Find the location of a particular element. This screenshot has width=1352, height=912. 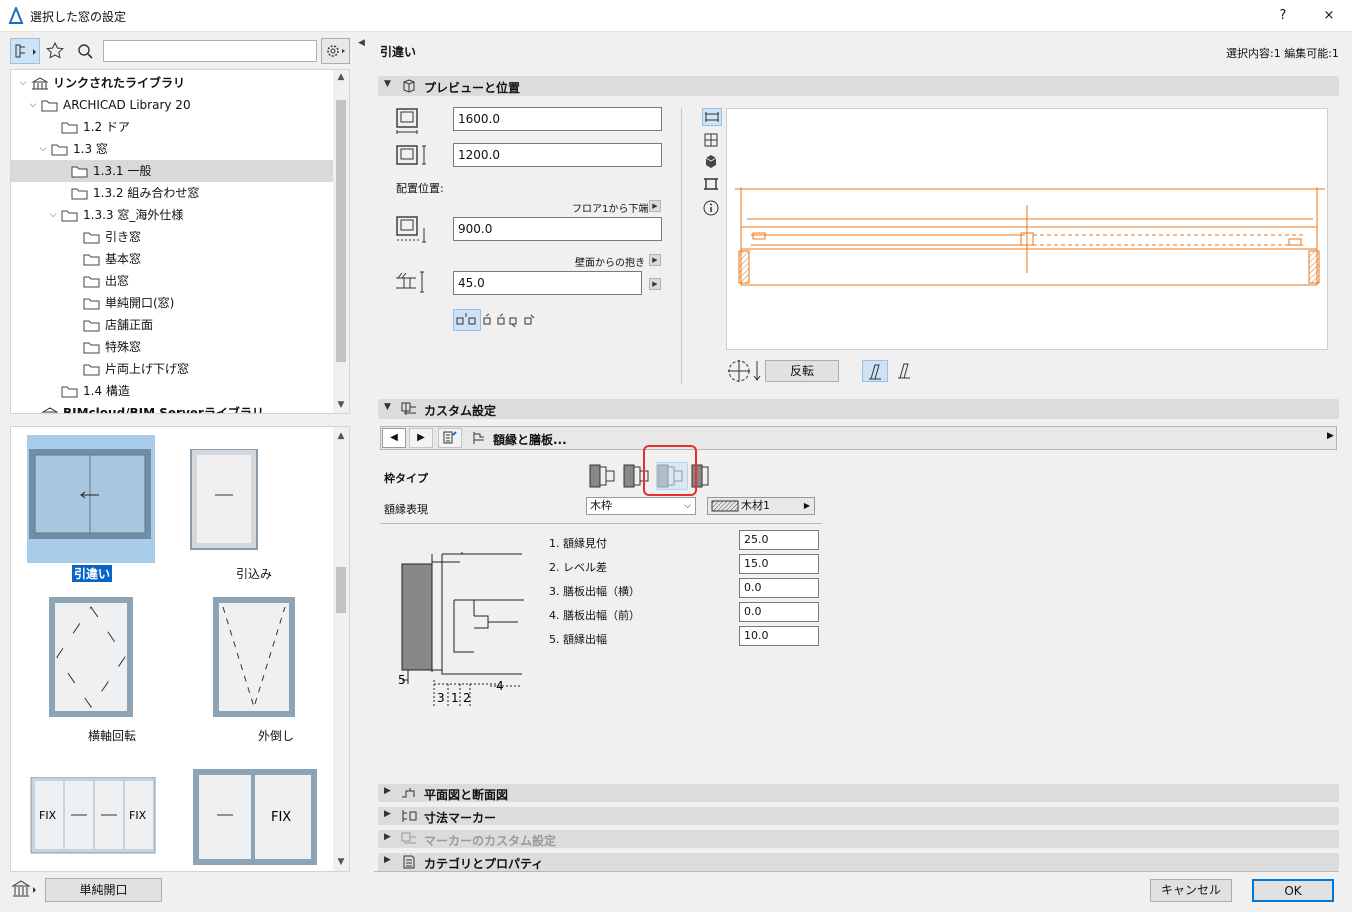

sill-reference-label: フロア1から下端 is located at coordinates (610, 207).